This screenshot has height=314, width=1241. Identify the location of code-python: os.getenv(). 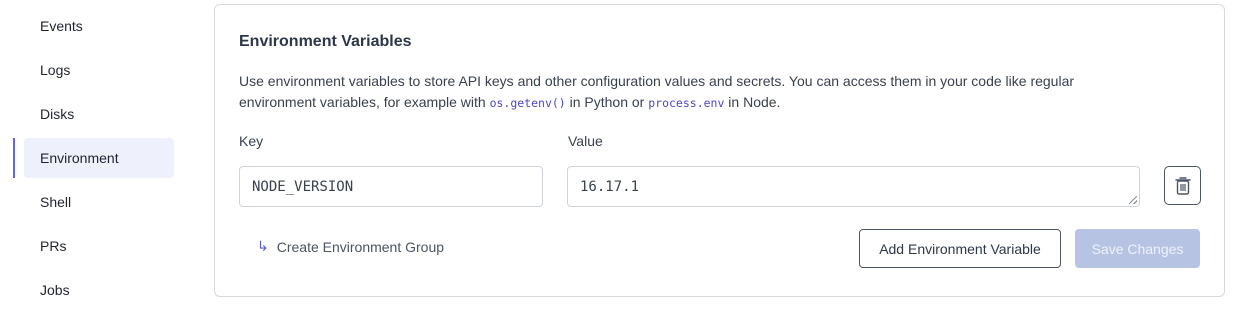
(527, 103).